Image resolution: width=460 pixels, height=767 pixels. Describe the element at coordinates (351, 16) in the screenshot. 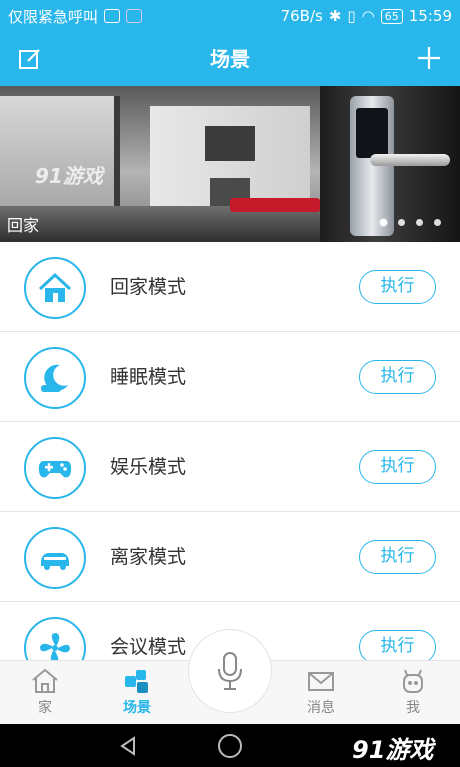

I see `vibrate-icon: ▯` at that location.